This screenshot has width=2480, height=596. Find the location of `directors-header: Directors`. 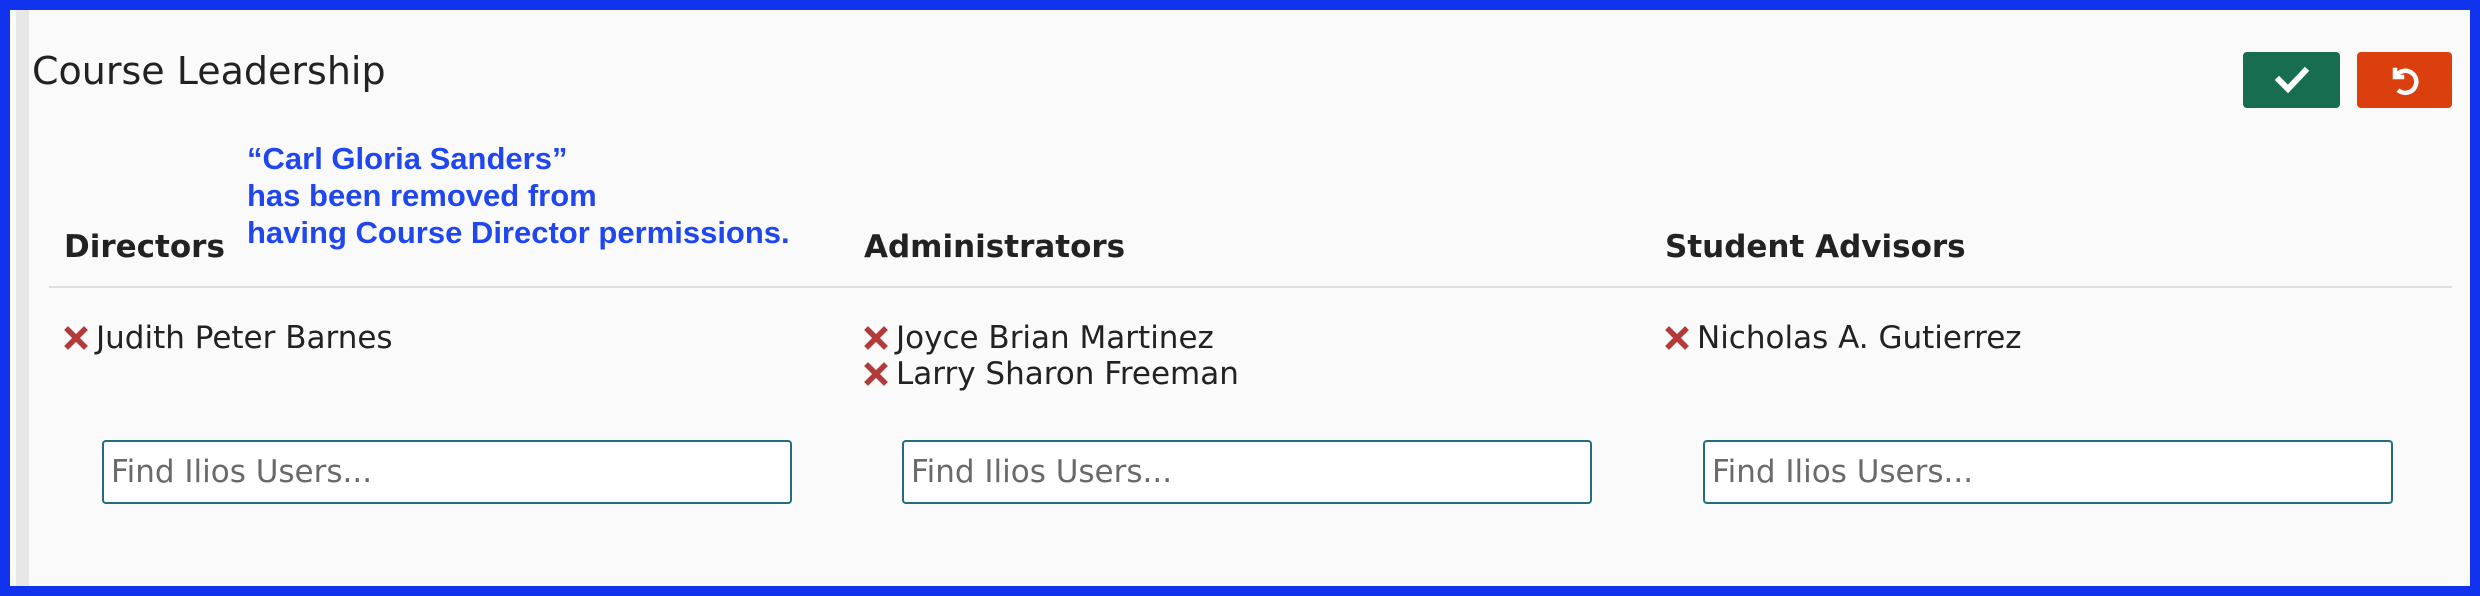

directors-header: Directors is located at coordinates (144, 247).